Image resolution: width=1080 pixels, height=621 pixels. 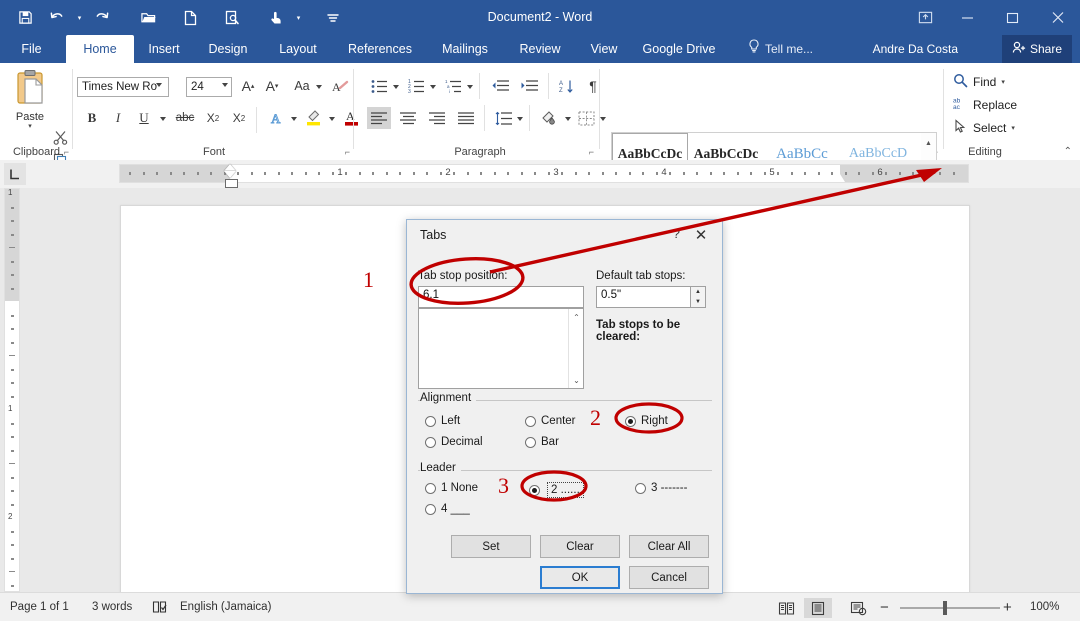 I want to click on vertical-ruler: 1 1 2, so click(x=12, y=390).